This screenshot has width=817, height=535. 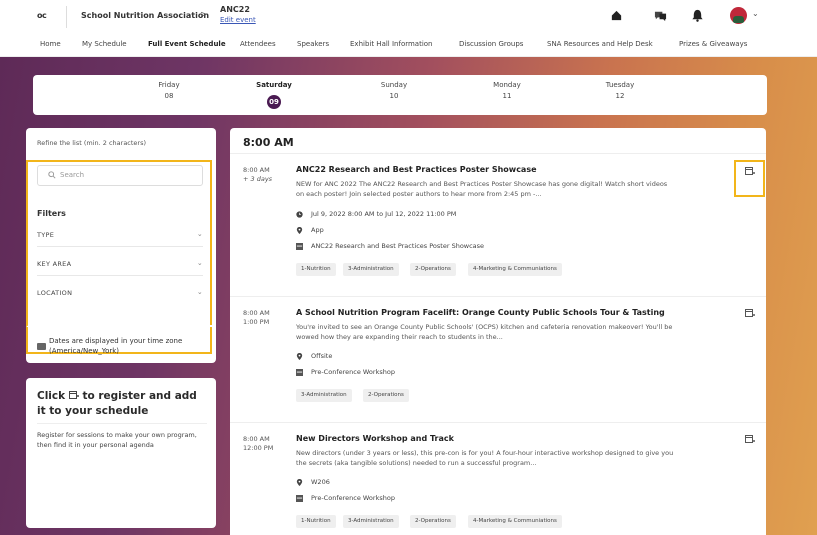 What do you see at coordinates (42, 15) in the screenshot?
I see `app-logo: oc` at bounding box center [42, 15].